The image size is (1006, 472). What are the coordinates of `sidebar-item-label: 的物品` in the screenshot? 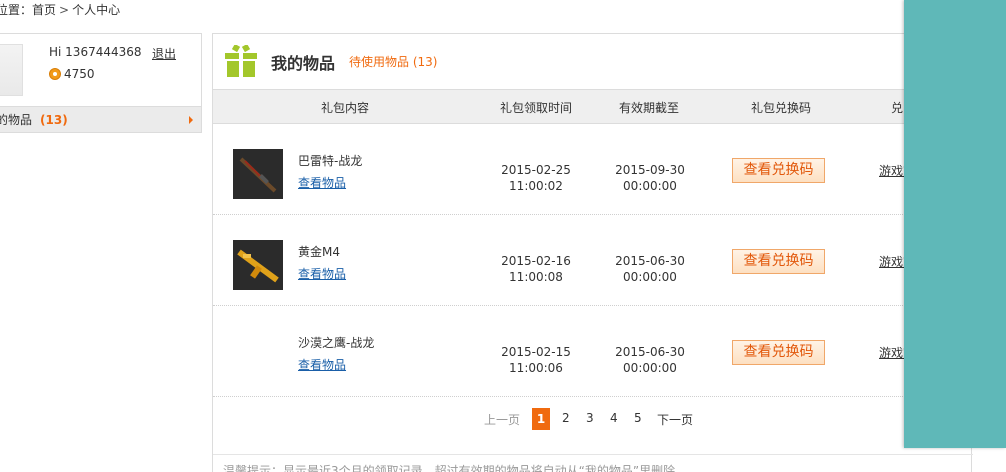 It's located at (16, 120).